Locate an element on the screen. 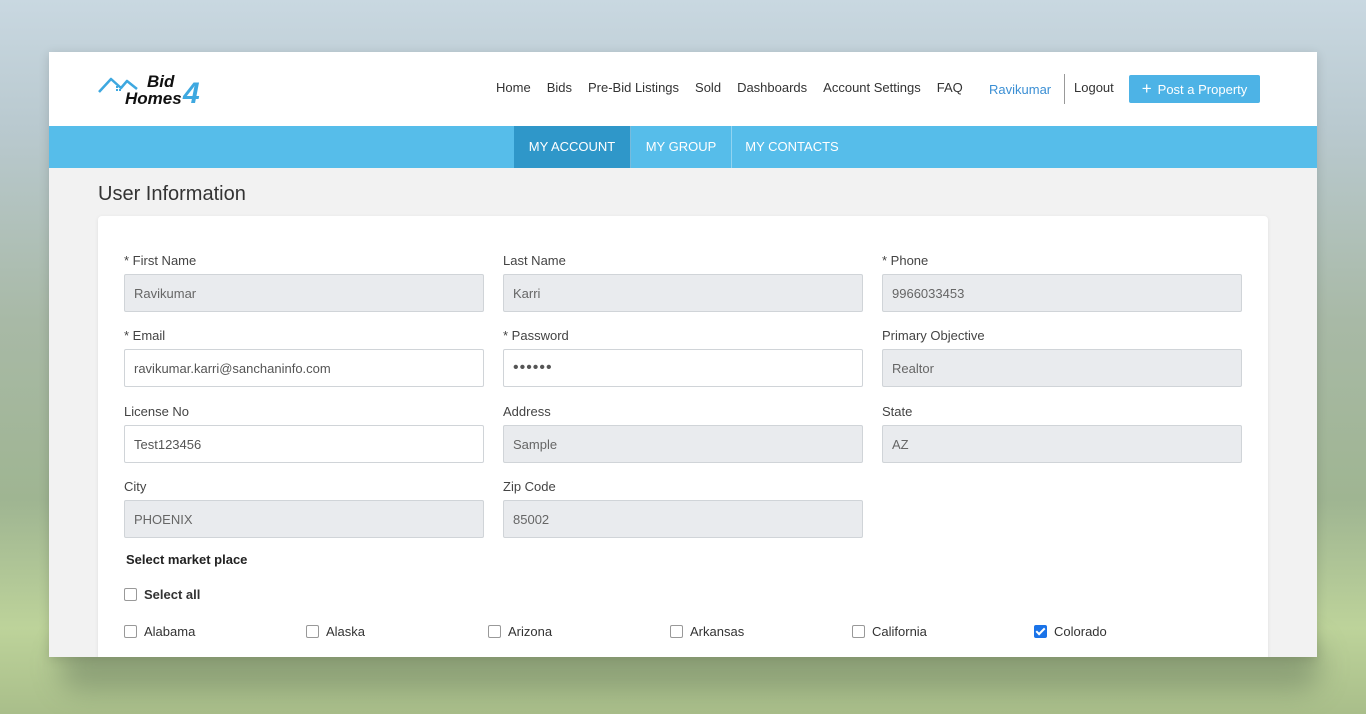 This screenshot has height=714, width=1366. account-tabbar: MY ACCOUNT MY GROUP MY CONTACTS is located at coordinates (683, 147).